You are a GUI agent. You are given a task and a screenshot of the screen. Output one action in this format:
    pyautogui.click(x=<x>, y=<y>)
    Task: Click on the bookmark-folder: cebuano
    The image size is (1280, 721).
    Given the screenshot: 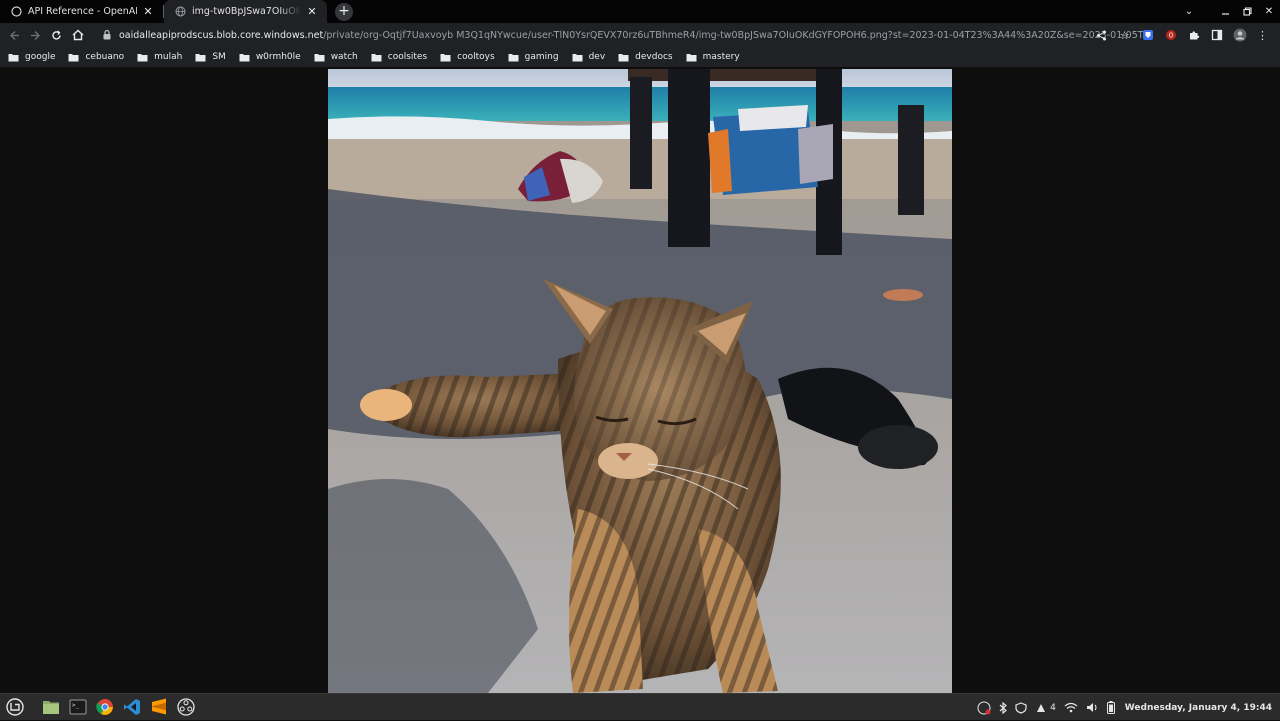 What is the action you would take?
    pyautogui.click(x=96, y=57)
    